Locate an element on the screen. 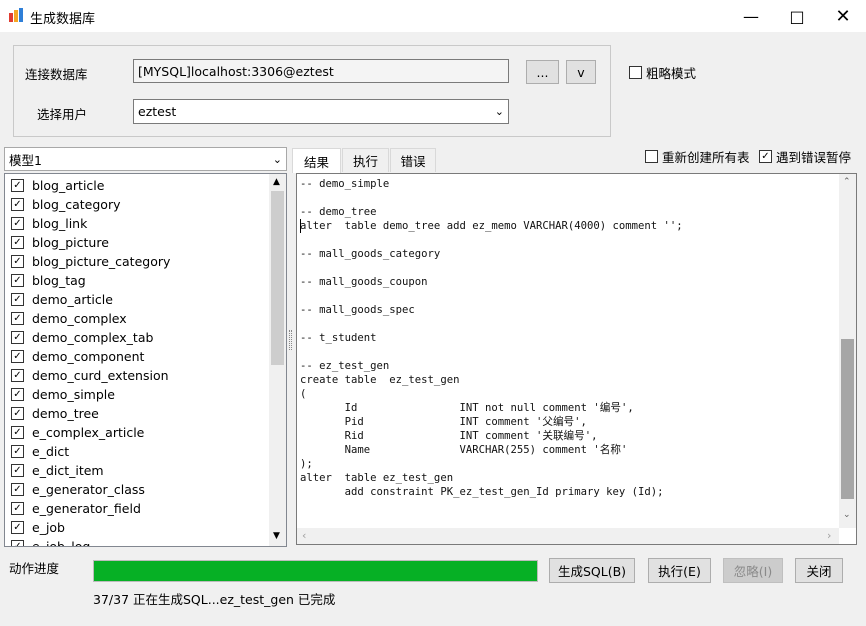  model-select: 模型1 ⌄ is located at coordinates (145, 159).